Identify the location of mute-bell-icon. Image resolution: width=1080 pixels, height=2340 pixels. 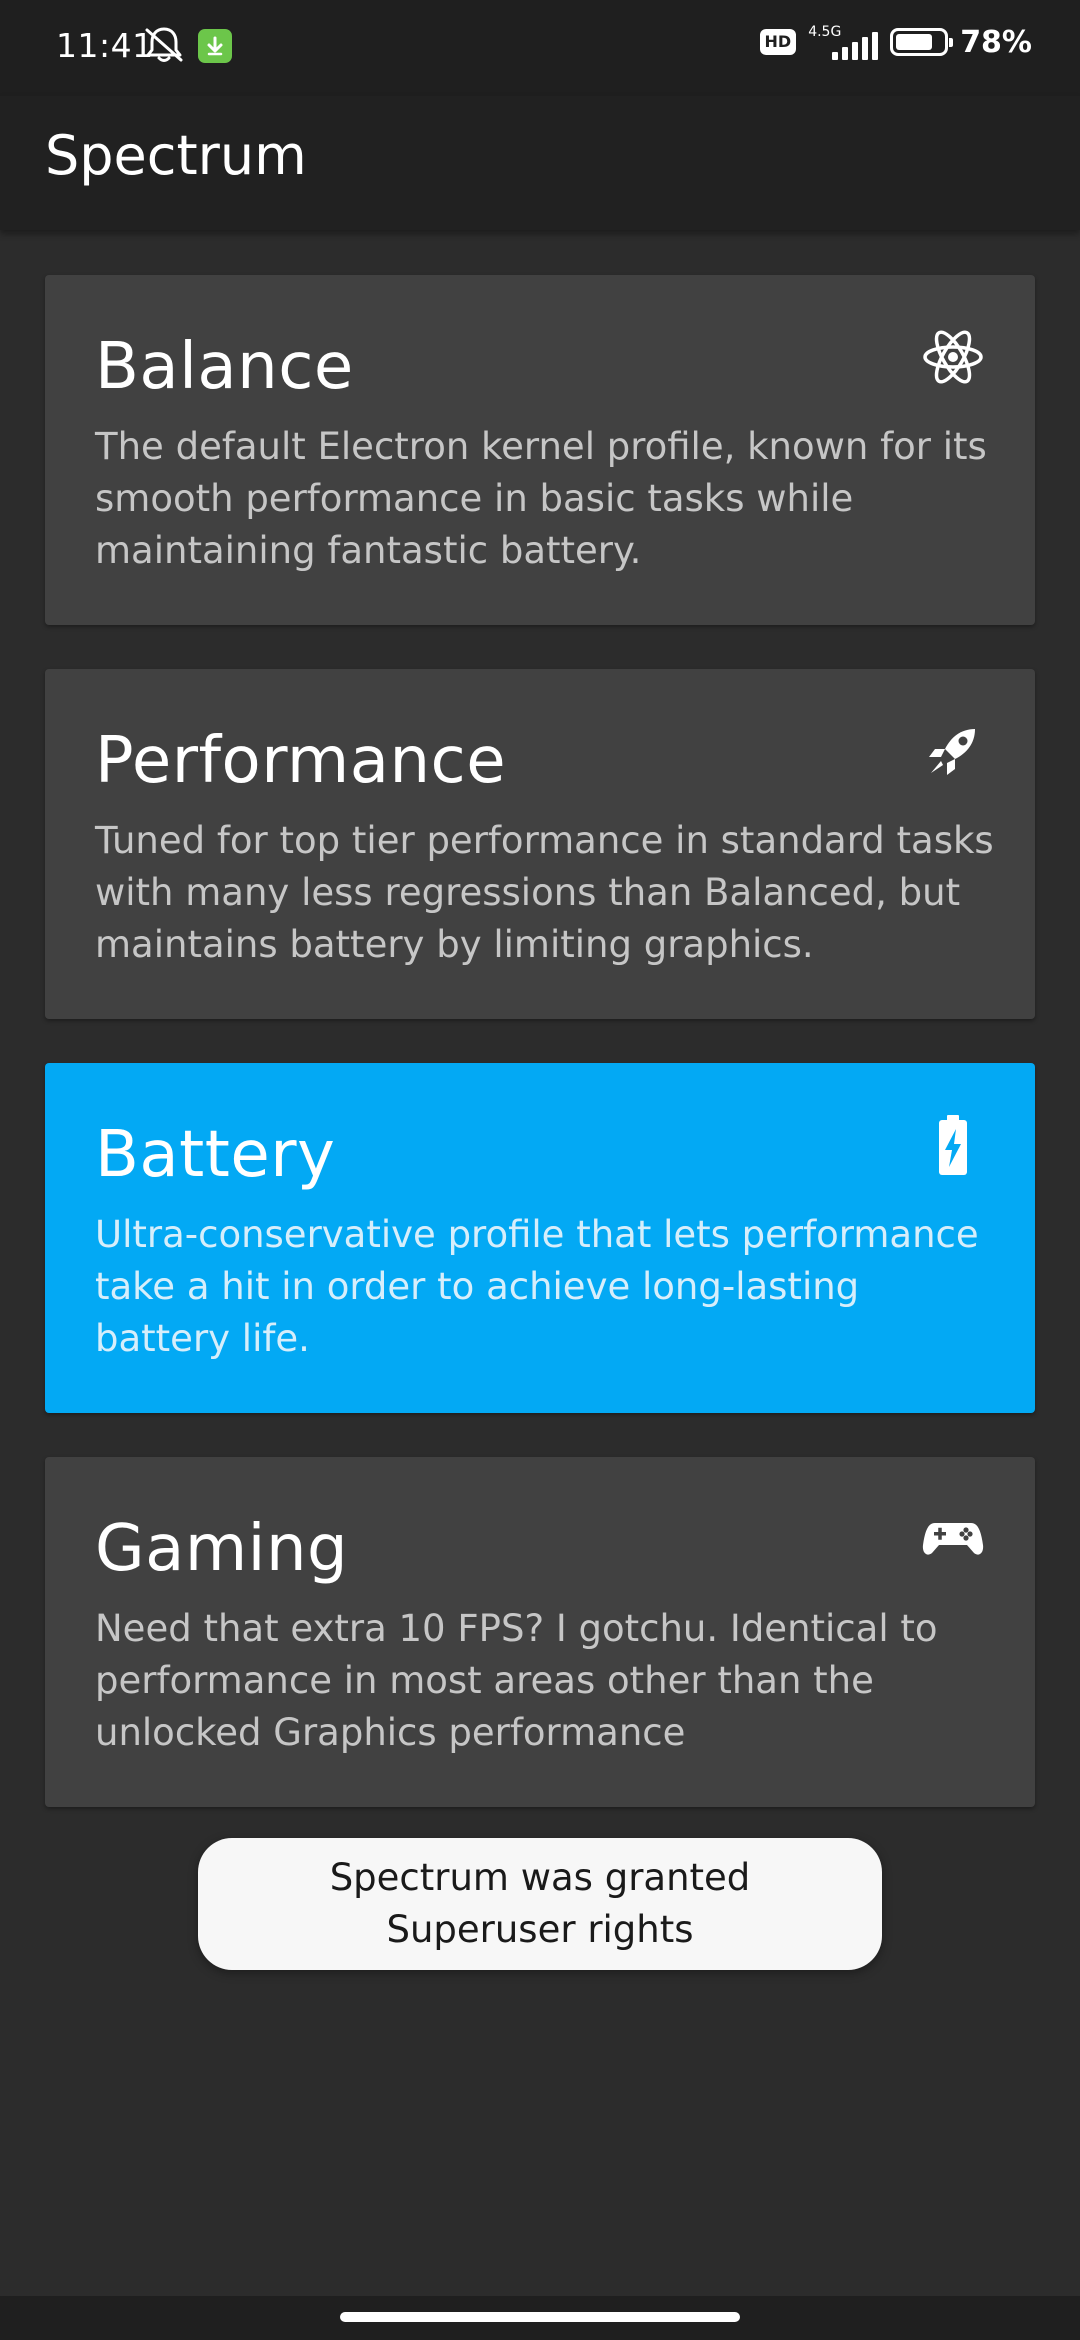
(164, 46).